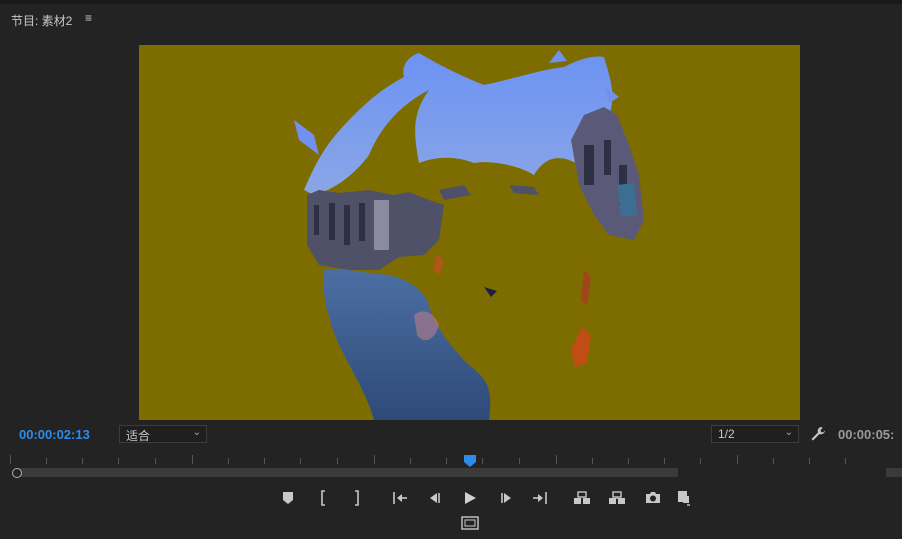 This screenshot has height=539, width=902. Describe the element at coordinates (894, 472) in the screenshot. I see `zoom-scroll-bar-end` at that location.